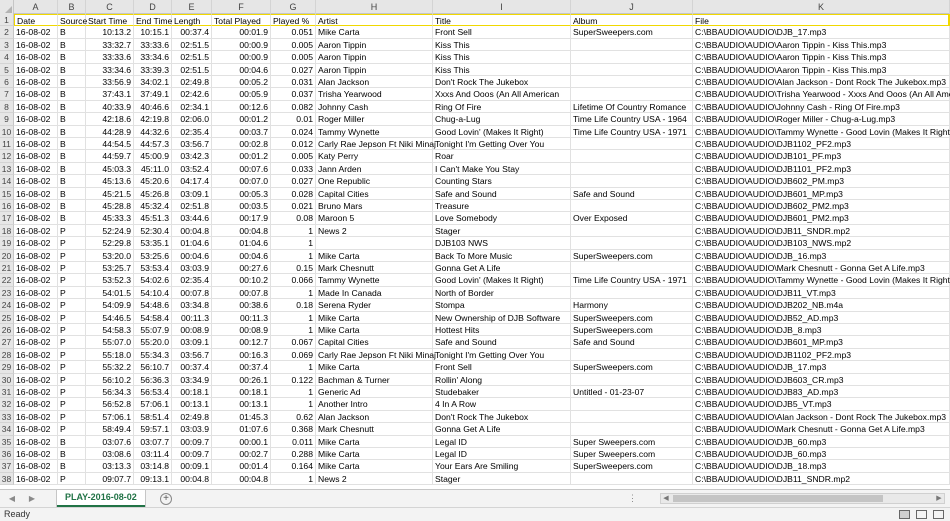 The width and height of the screenshot is (950, 521). Describe the element at coordinates (632, 441) in the screenshot. I see `table-cell: Super Sweepers.com` at that location.